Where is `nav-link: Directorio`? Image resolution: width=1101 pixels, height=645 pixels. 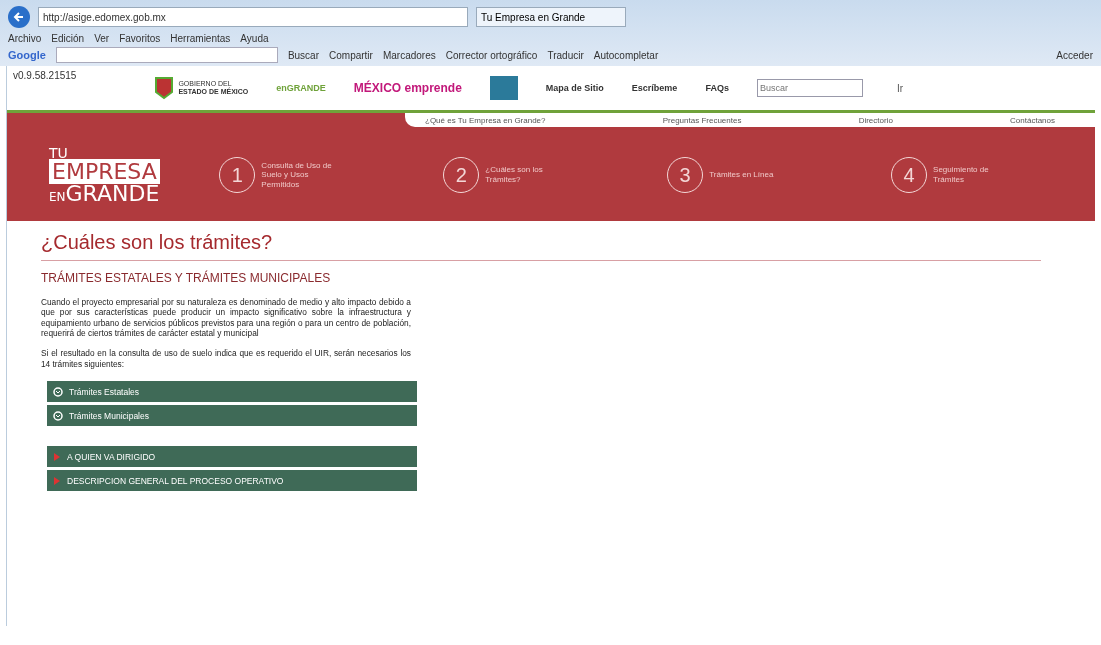 nav-link: Directorio is located at coordinates (875, 120).